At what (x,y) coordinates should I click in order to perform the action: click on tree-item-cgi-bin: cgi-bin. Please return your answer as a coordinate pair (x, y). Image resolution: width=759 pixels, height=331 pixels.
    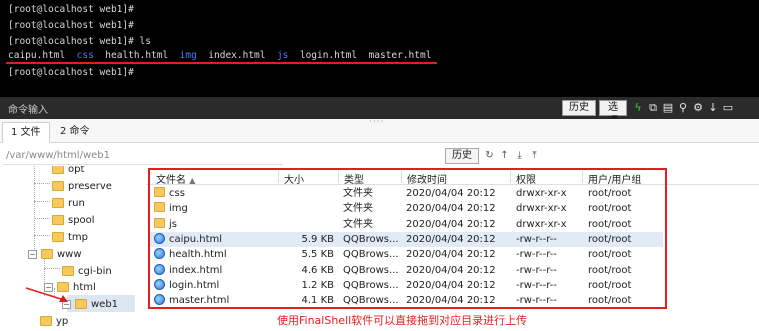
    Looking at the image, I should click on (87, 272).